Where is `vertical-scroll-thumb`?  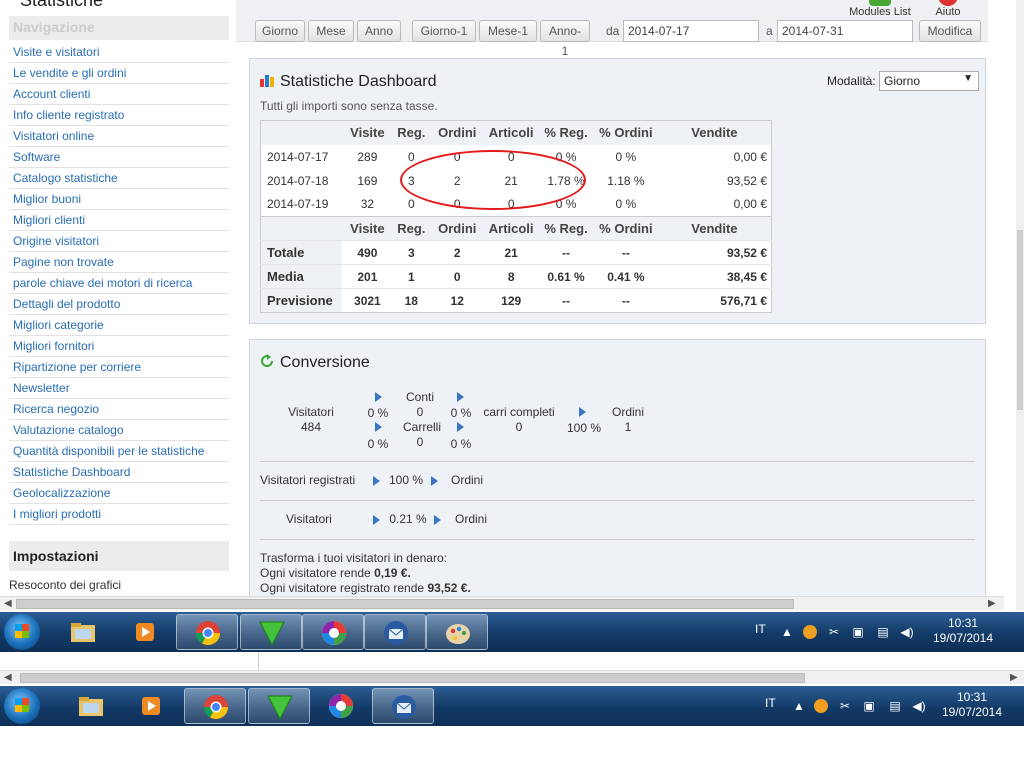
vertical-scroll-thumb is located at coordinates (1020, 320).